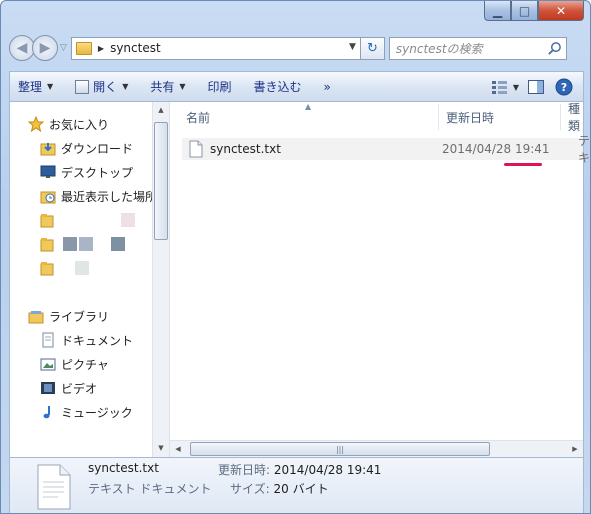 This screenshot has height=514, width=591. What do you see at coordinates (101, 48) in the screenshot?
I see `breadcrumb-arrow-icon: ▶` at bounding box center [101, 48].